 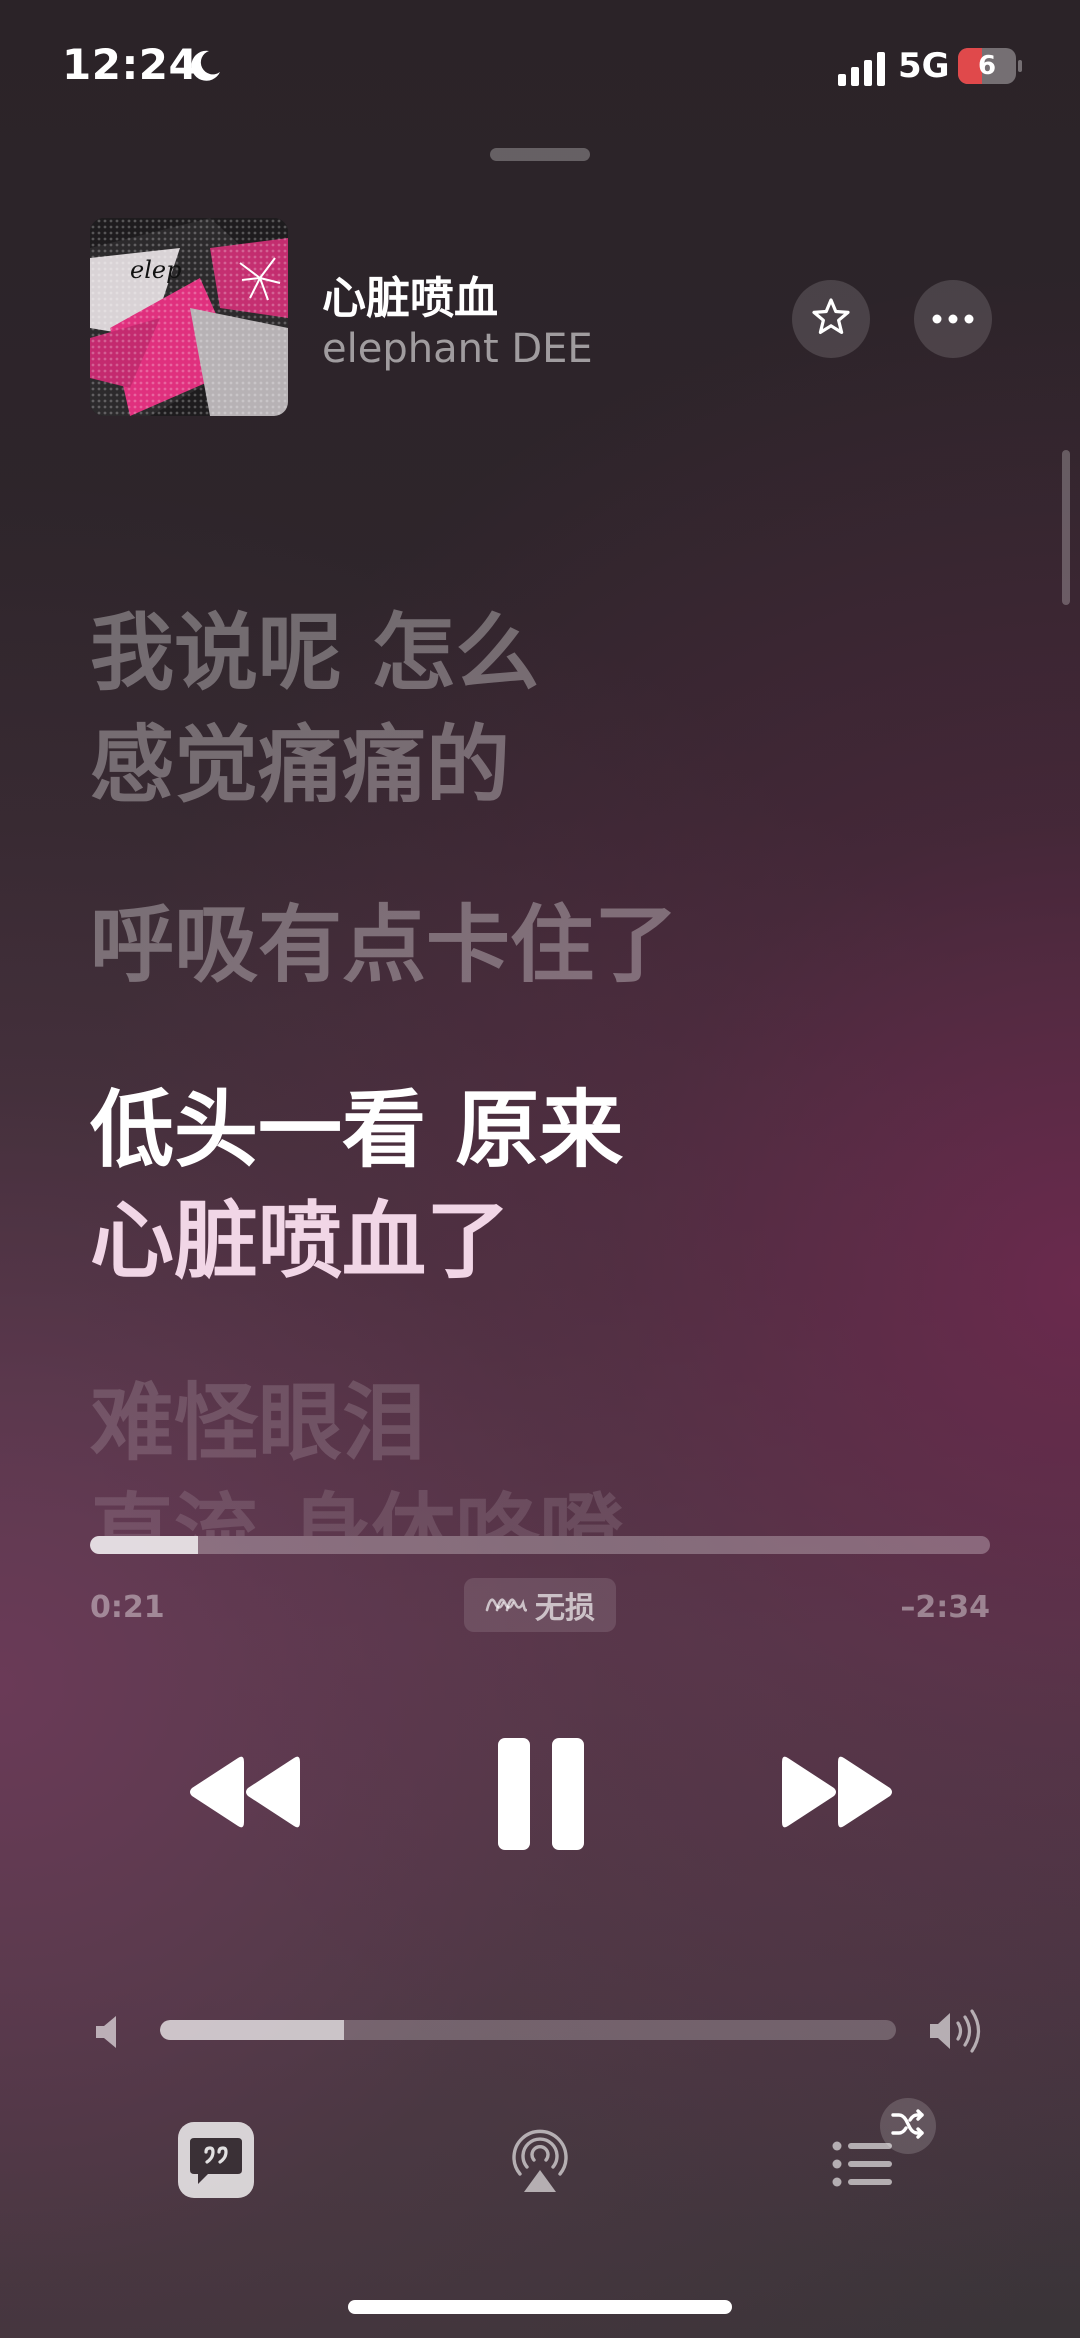 I want to click on shuffle-indicator, so click(x=908, y=2126).